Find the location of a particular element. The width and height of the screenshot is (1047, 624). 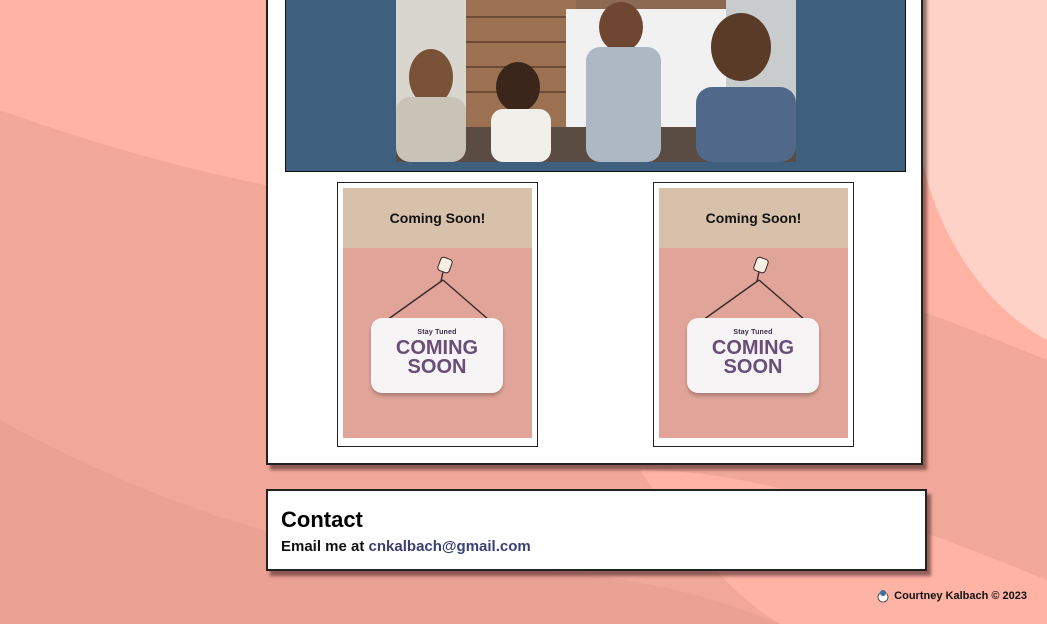

contact-prefix: Email me at is located at coordinates (325, 546).